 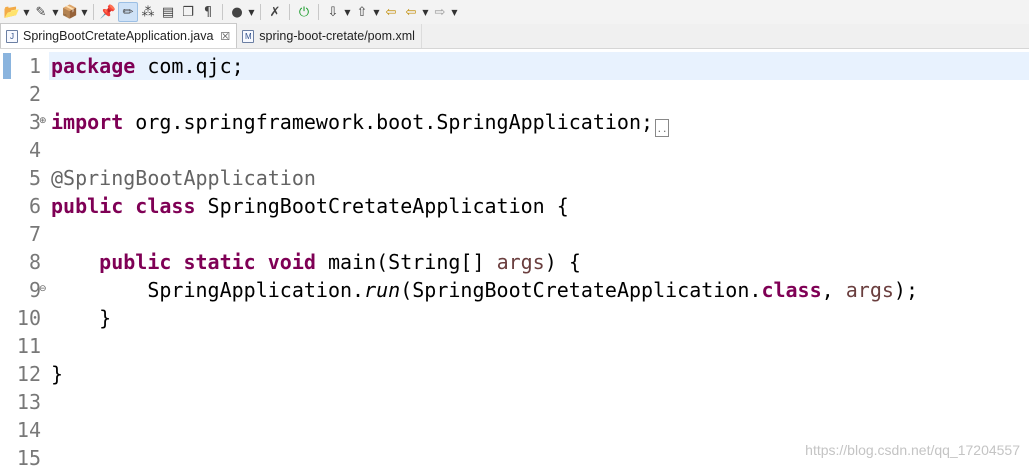 I want to click on power-icon: ⏻, so click(x=304, y=12).